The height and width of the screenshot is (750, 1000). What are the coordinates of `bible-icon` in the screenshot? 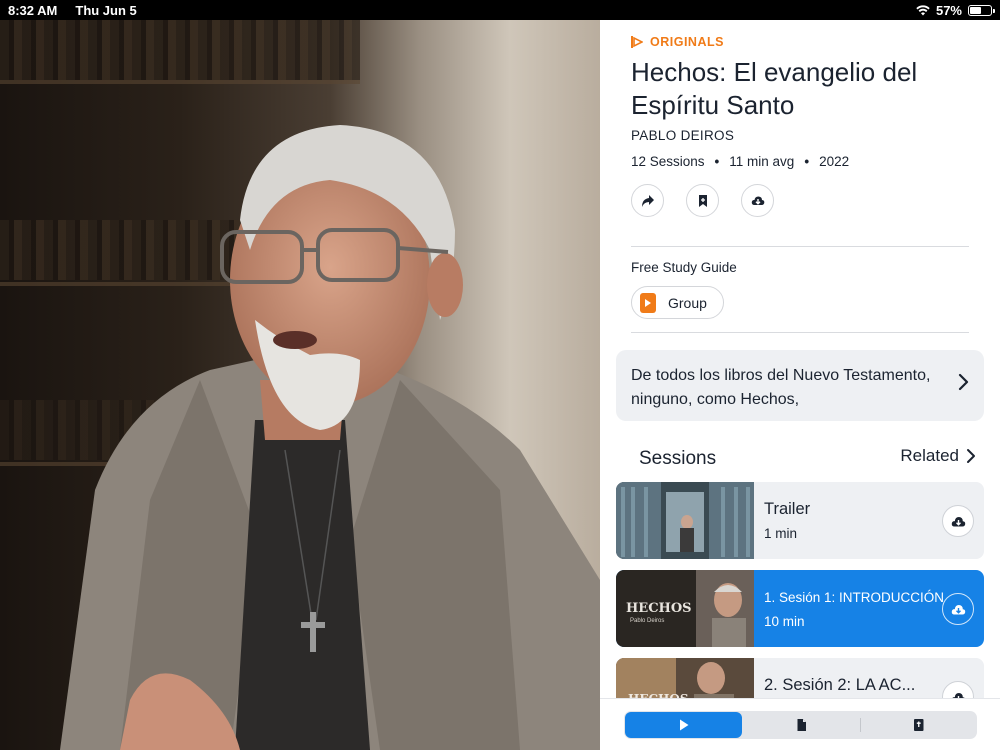 It's located at (919, 725).